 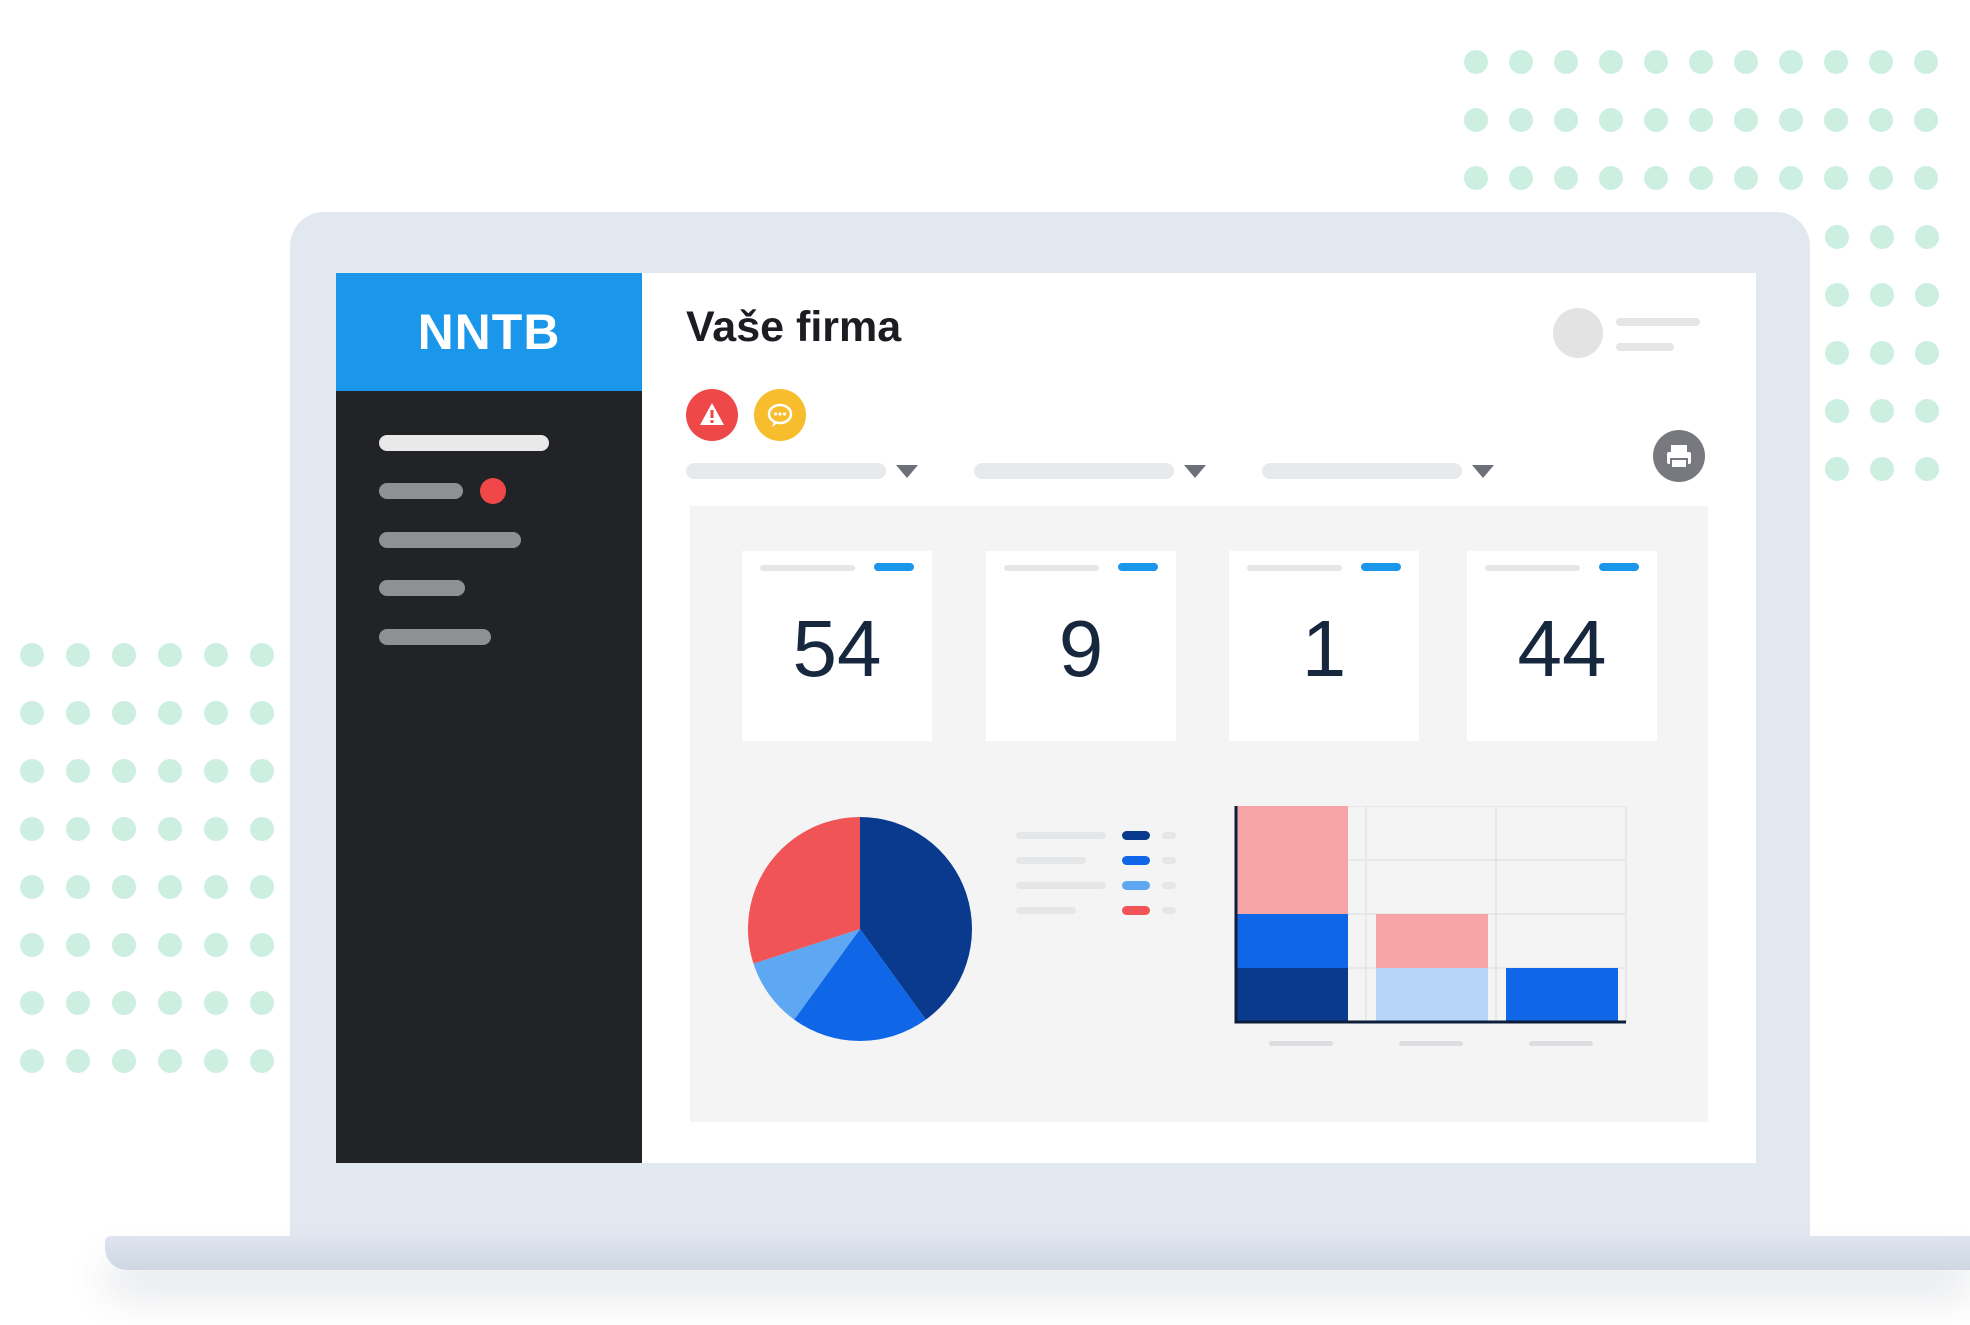 I want to click on stat-value: 1, so click(x=1324, y=648).